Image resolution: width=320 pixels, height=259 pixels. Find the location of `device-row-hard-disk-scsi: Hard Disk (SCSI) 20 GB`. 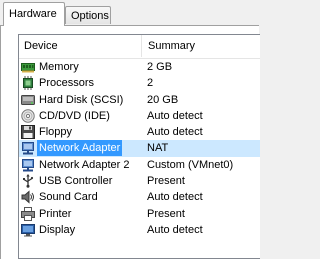

device-row-hard-disk-scsi: Hard Disk (SCSI) 20 GB is located at coordinates (139, 100).